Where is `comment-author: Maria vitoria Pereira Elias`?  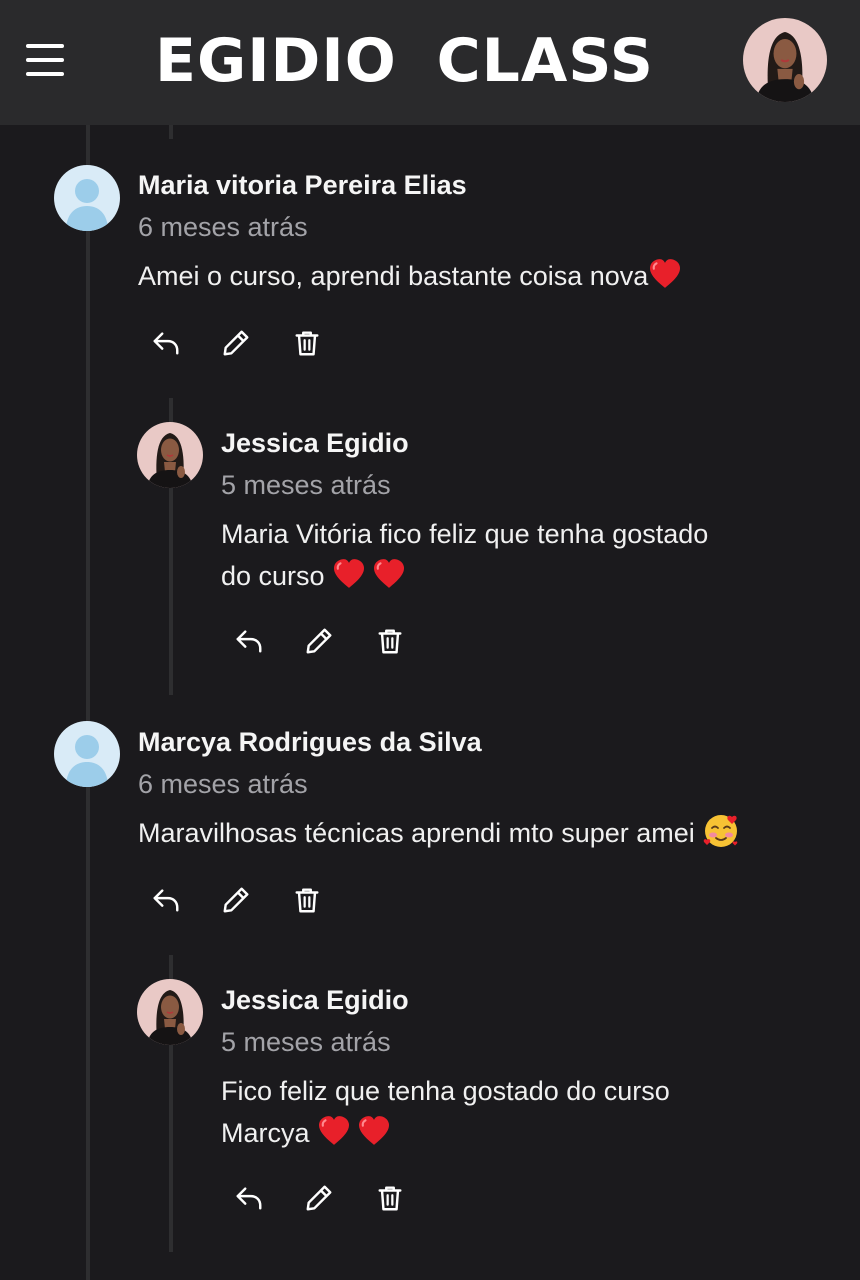
comment-author: Maria vitoria Pereira Elias is located at coordinates (302, 185).